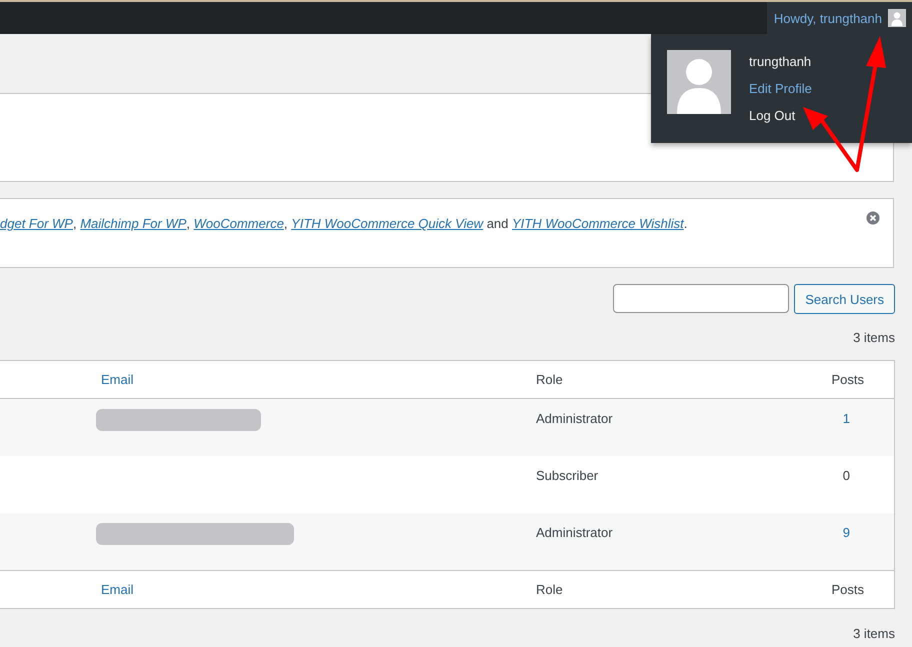  I want to click on plugin-link: dget For WP, so click(36, 223).